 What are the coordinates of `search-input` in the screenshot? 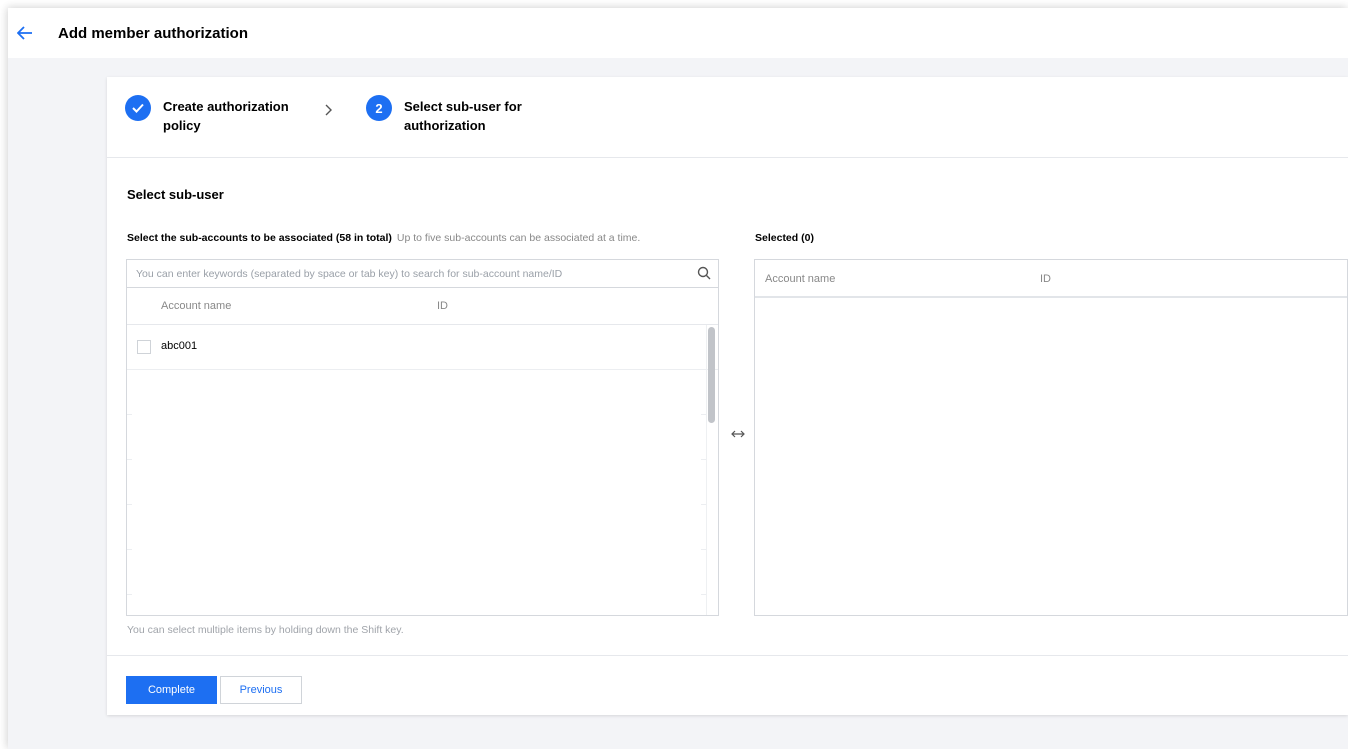 It's located at (407, 273).